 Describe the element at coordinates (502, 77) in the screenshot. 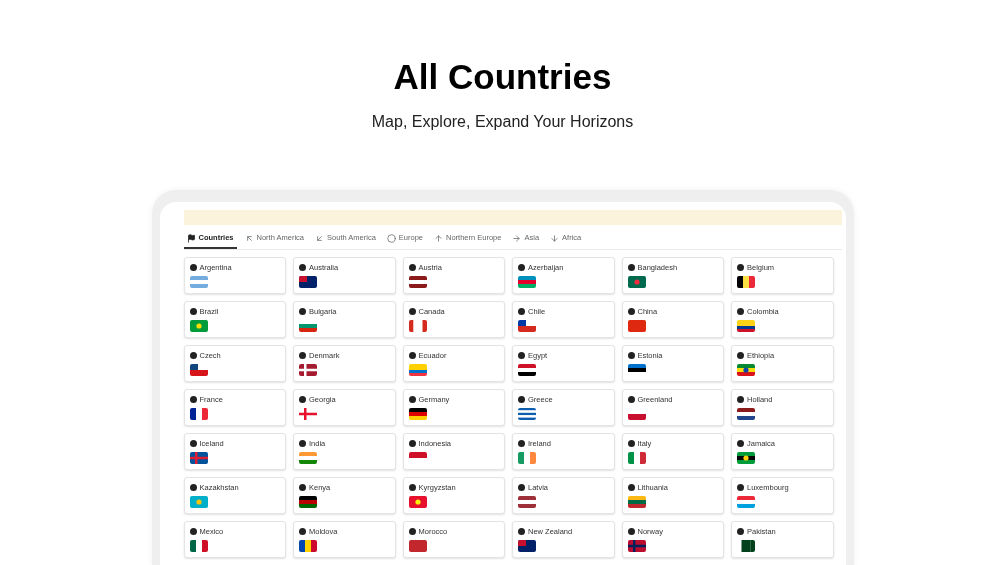

I see `page-title: All Countries` at that location.